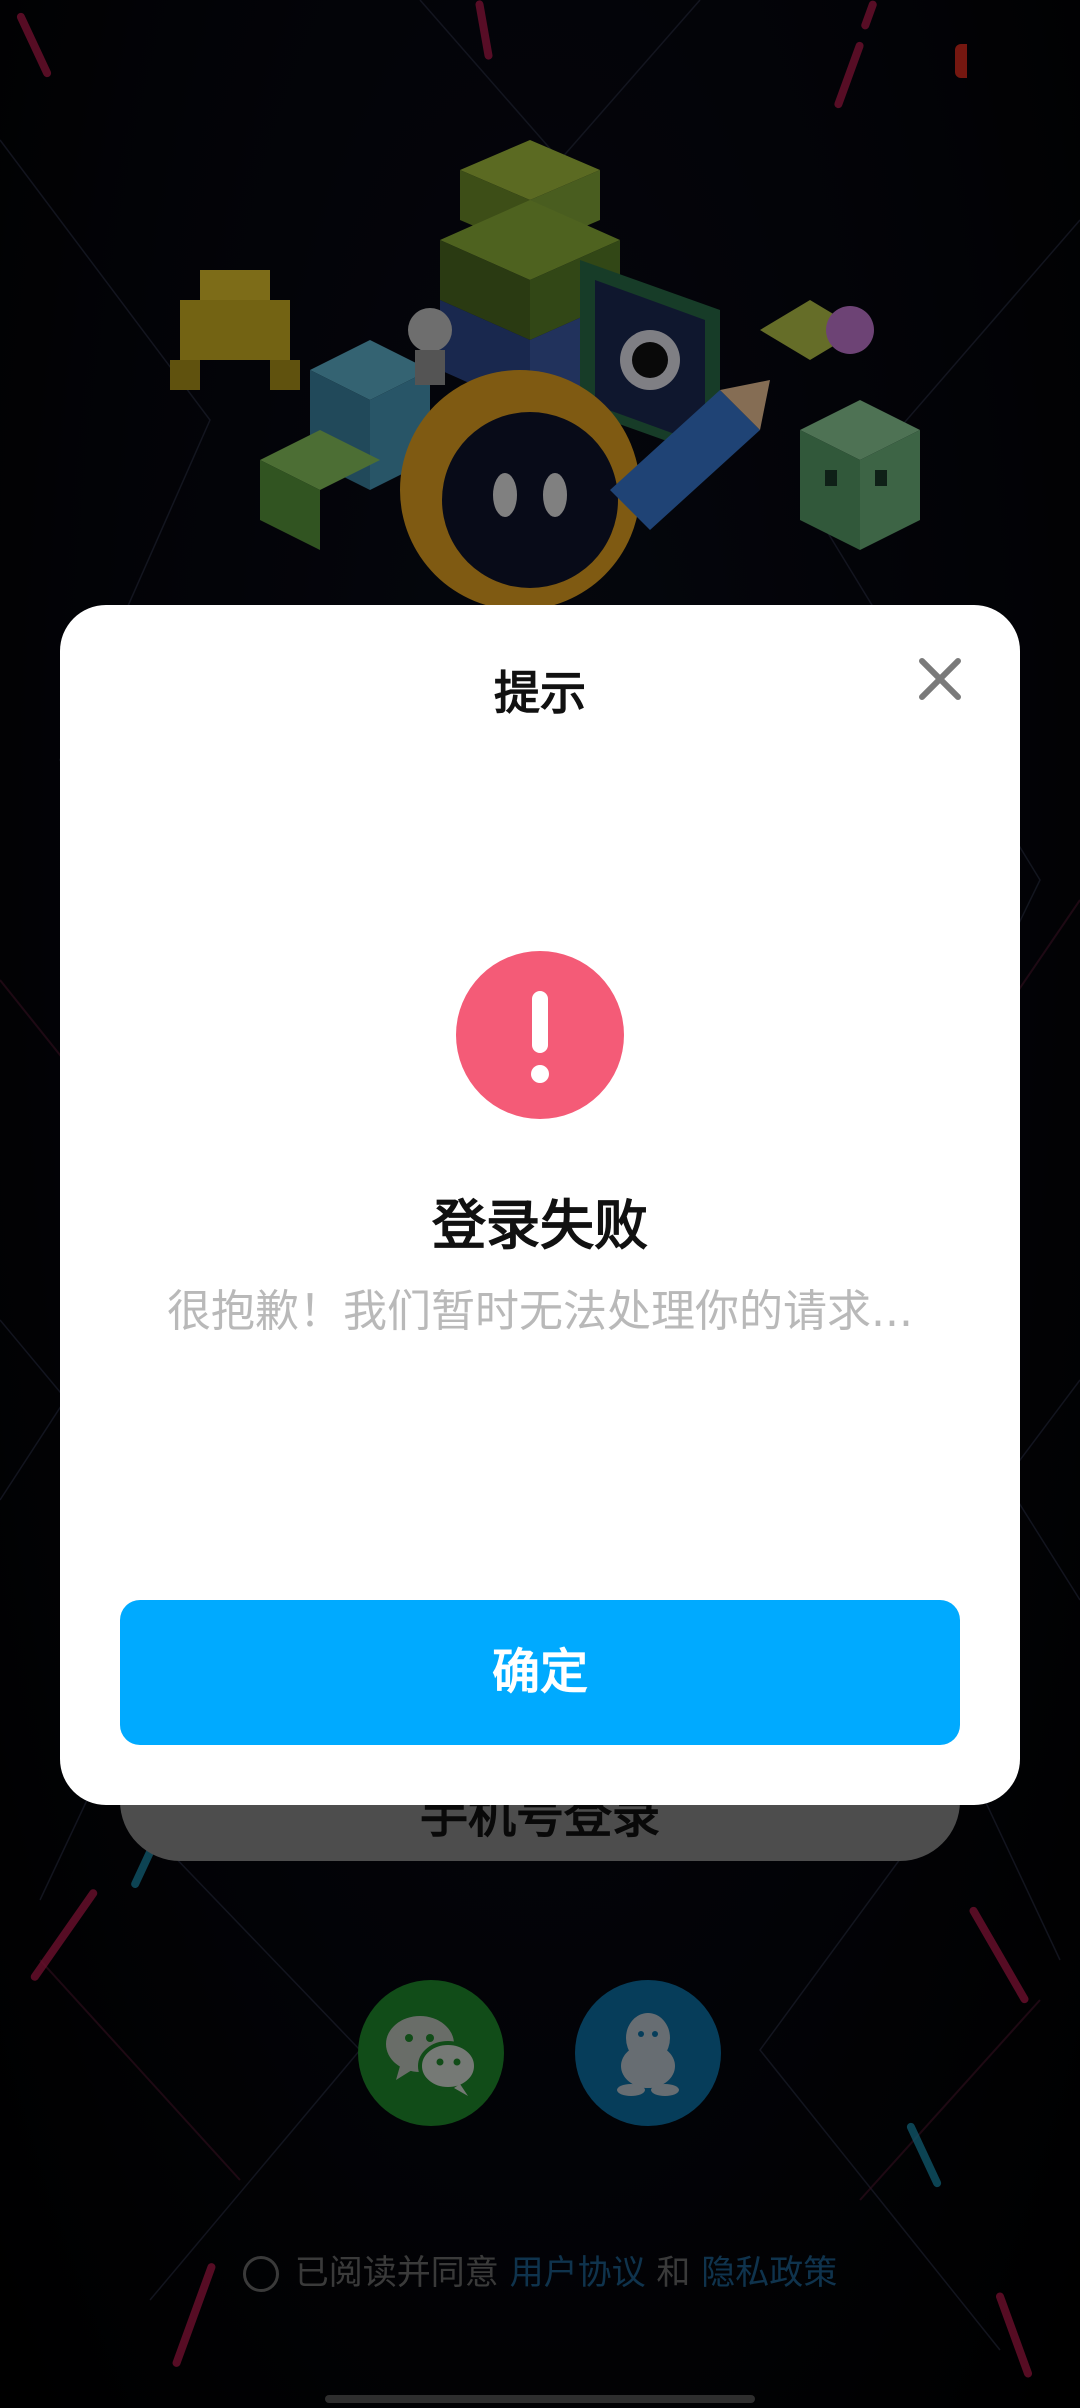 Image resolution: width=1080 pixels, height=2408 pixels. I want to click on status-title: 登录失败, so click(540, 1225).